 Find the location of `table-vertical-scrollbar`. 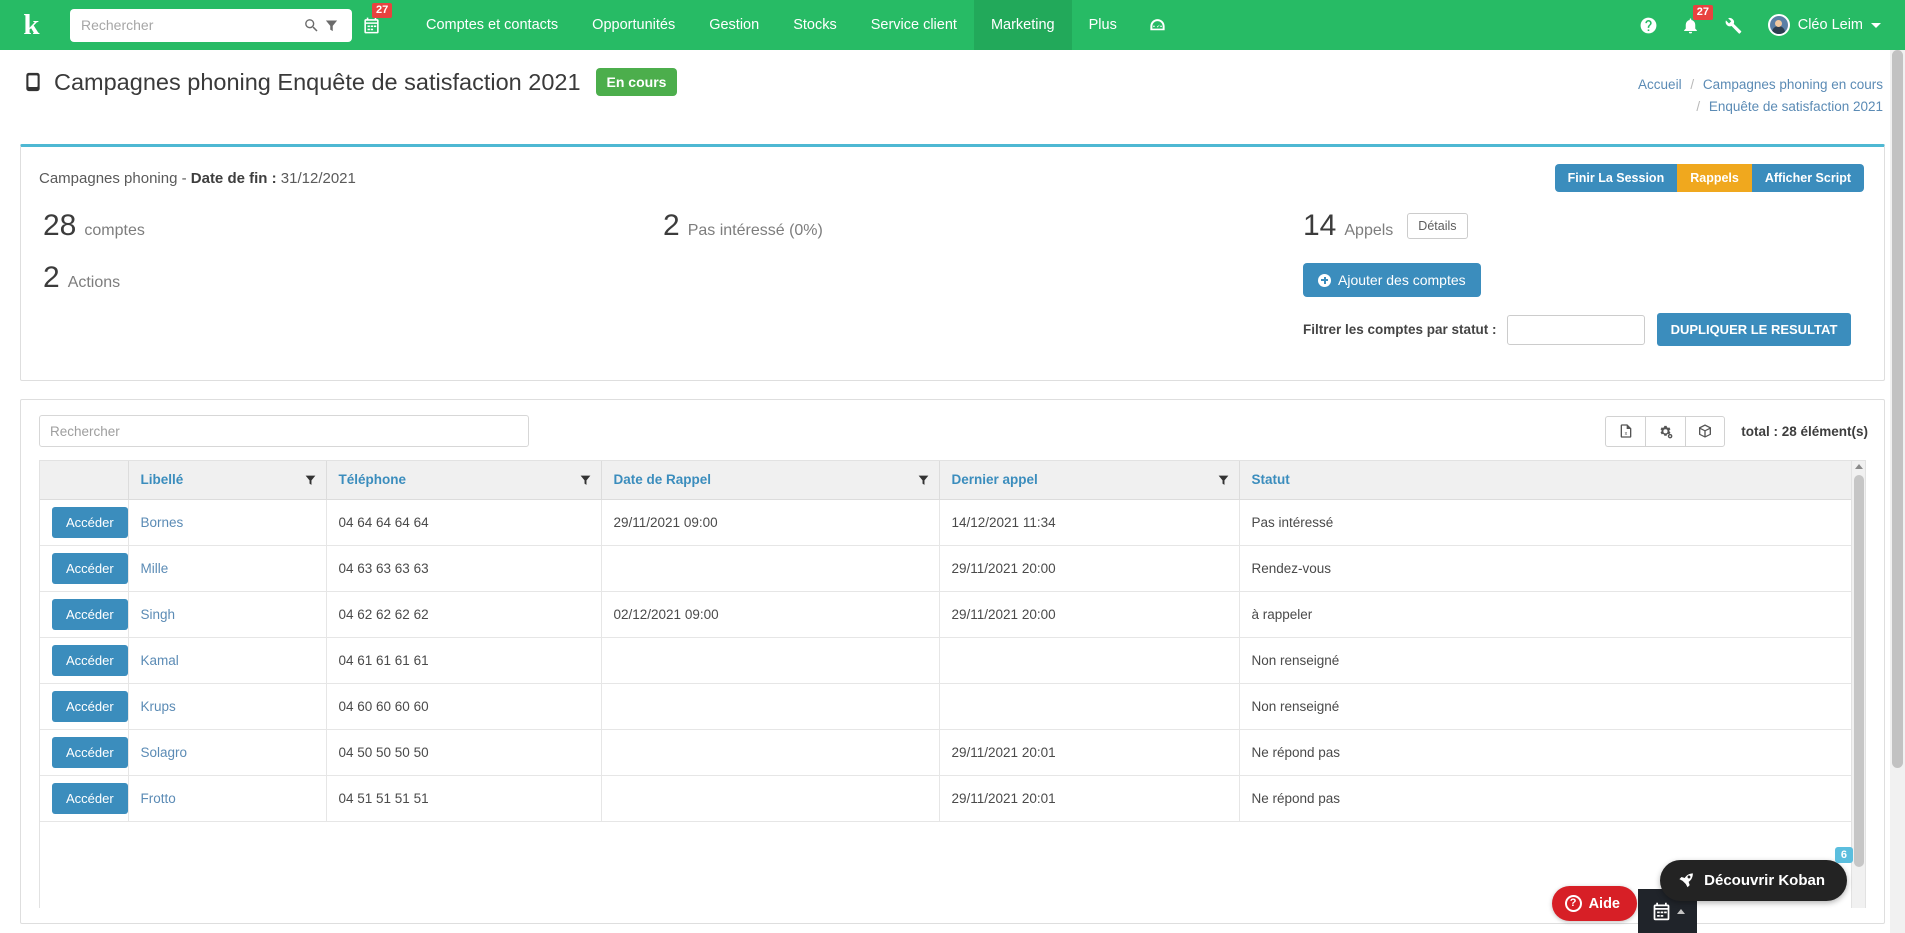

table-vertical-scrollbar is located at coordinates (1858, 684).